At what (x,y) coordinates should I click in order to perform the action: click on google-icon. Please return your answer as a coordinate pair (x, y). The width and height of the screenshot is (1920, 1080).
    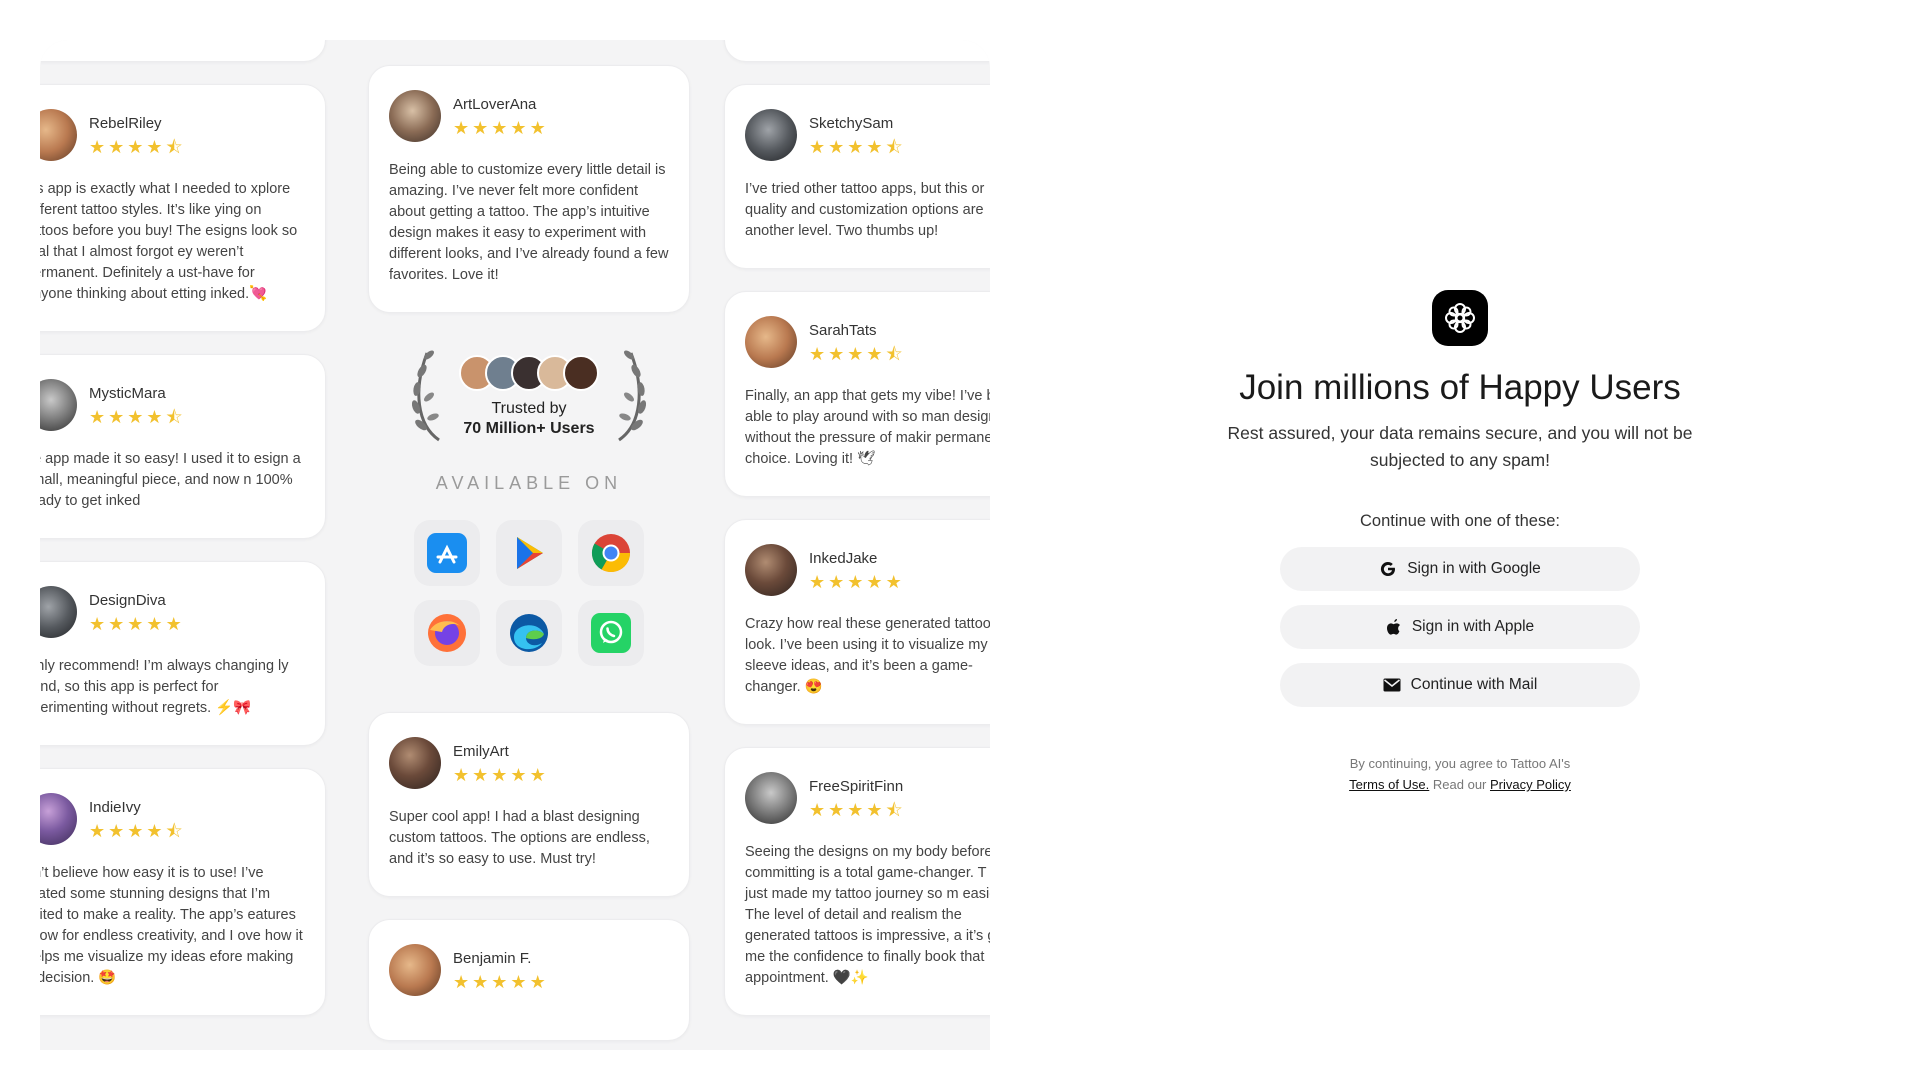
    Looking at the image, I should click on (1388, 569).